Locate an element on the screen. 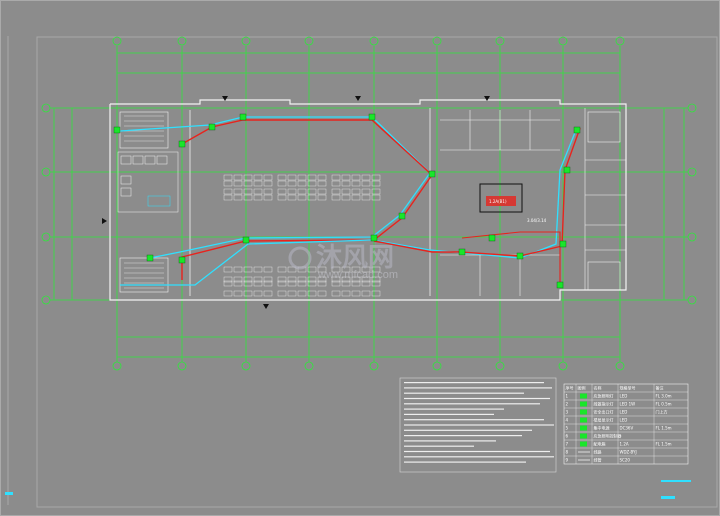 Image resolution: width=720 pixels, height=516 pixels. stair-treads is located at coordinates (144, 202).